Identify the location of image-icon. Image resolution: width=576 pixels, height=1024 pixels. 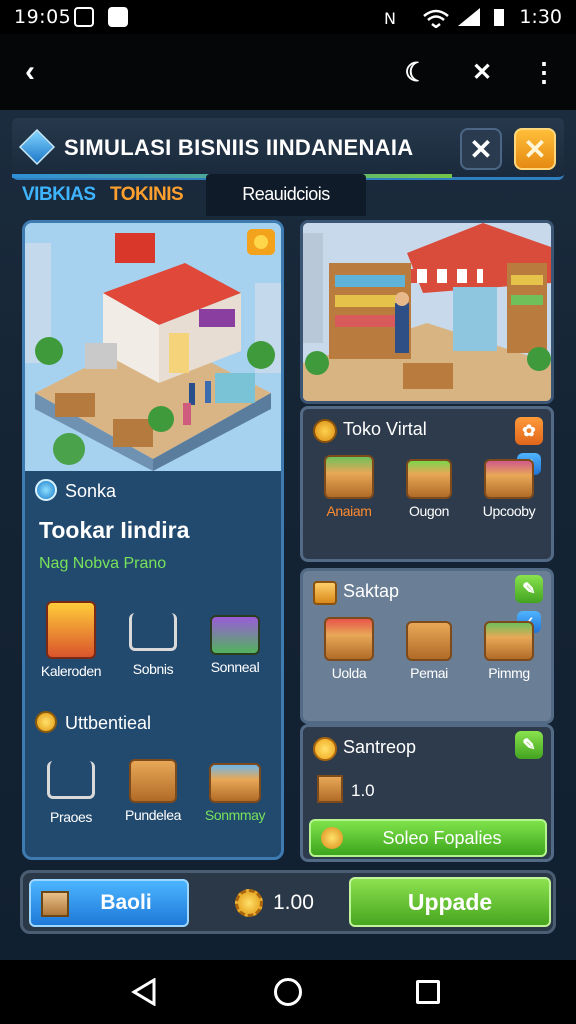
(84, 17).